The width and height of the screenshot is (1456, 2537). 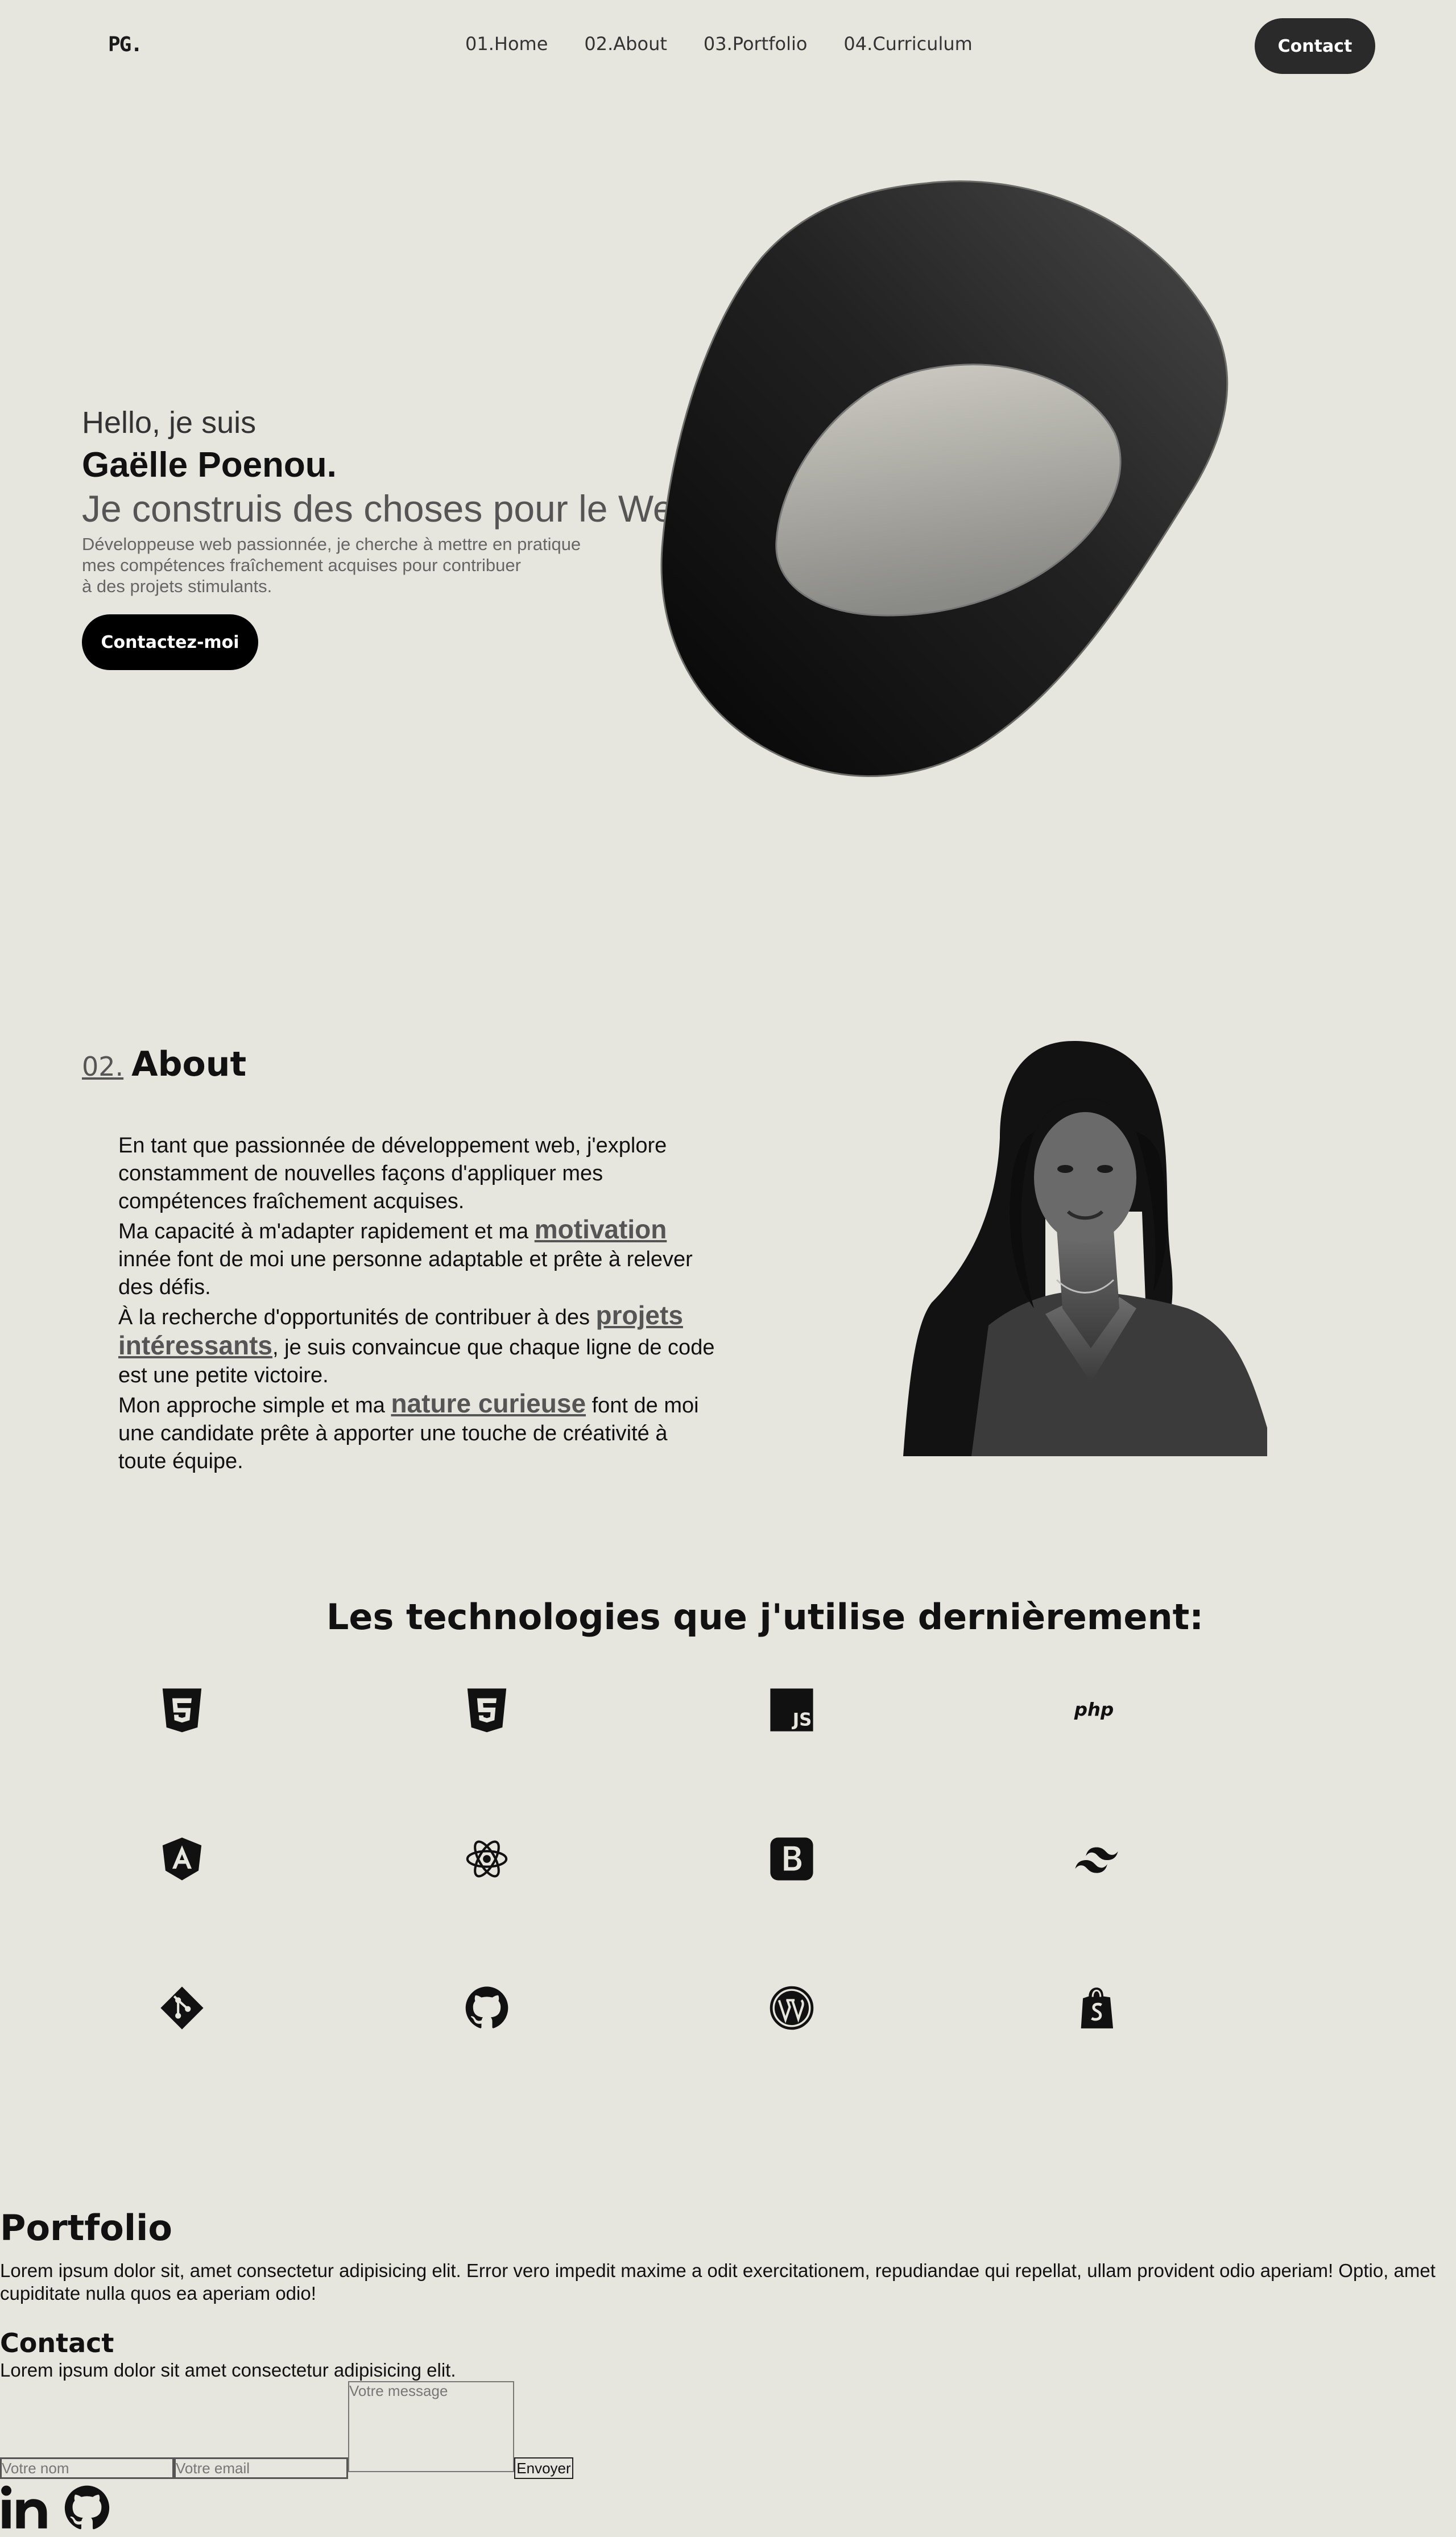 I want to click on portrait-photo, so click(x=1085, y=1248).